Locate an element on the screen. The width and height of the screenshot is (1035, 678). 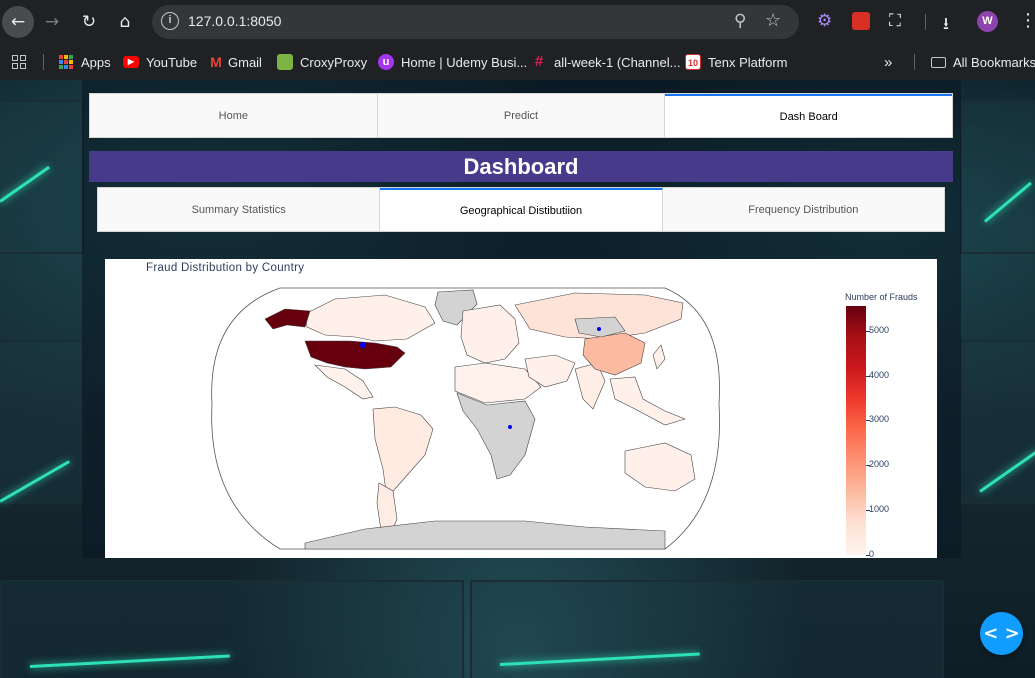
udemy-icon: u is located at coordinates (386, 62).